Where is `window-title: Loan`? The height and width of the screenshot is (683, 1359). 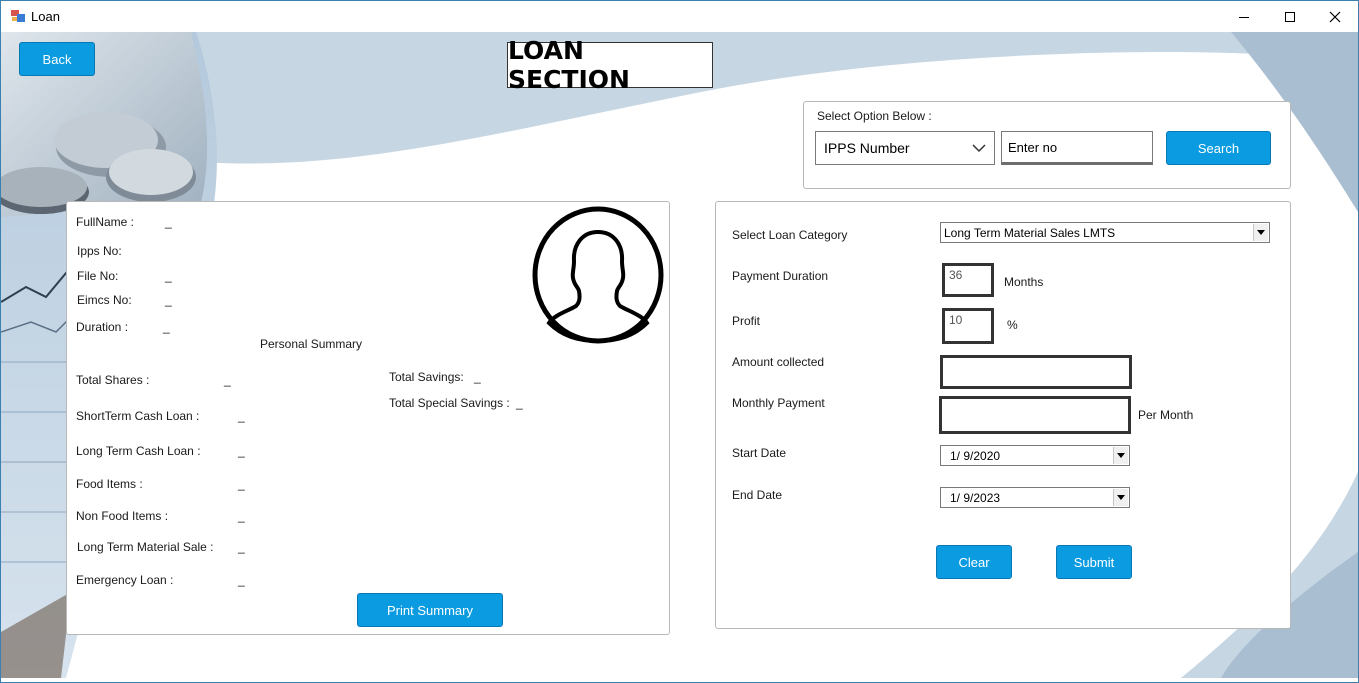
window-title: Loan is located at coordinates (45, 16).